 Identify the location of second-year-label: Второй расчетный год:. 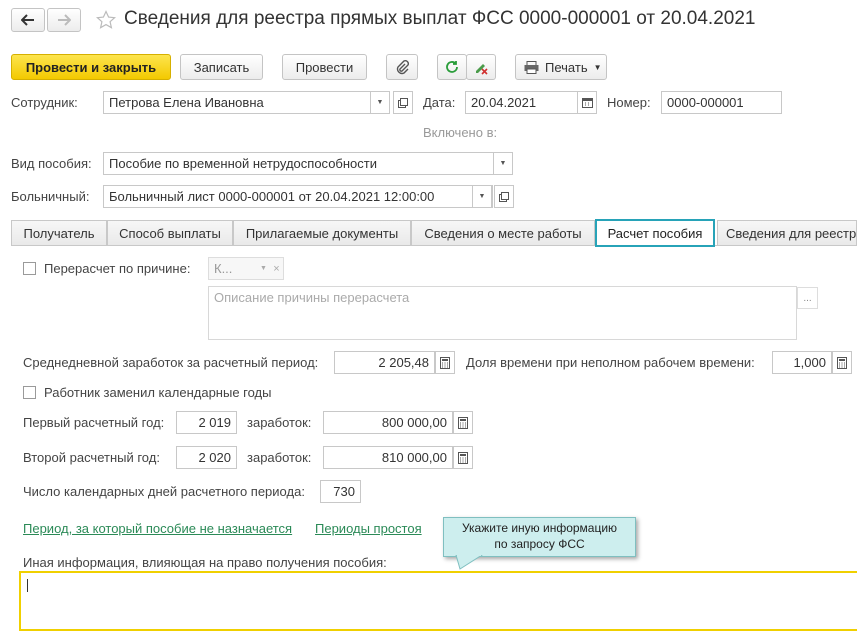
(91, 457).